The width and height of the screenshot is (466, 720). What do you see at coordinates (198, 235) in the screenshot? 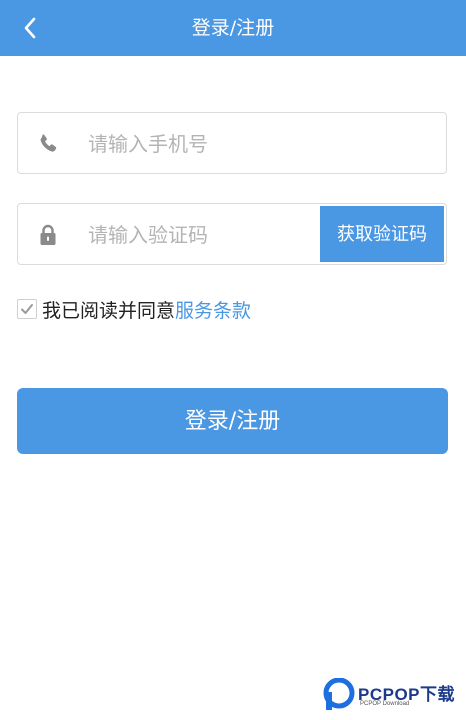
I see `verification-code-input` at bounding box center [198, 235].